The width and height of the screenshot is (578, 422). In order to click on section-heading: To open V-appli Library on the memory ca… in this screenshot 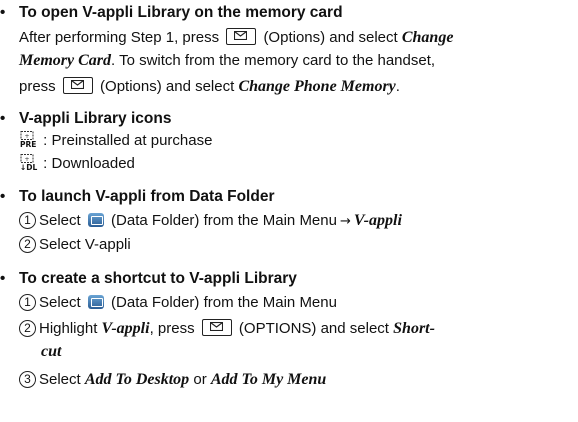, I will do `click(181, 12)`.